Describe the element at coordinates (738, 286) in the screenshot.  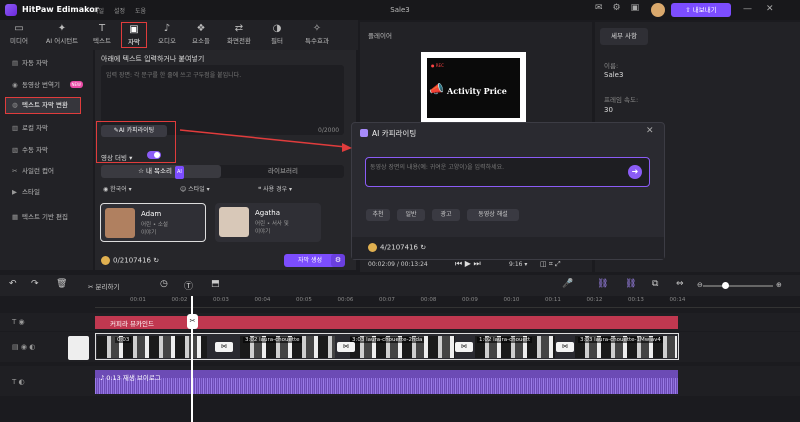
I see `zoom-slider` at that location.